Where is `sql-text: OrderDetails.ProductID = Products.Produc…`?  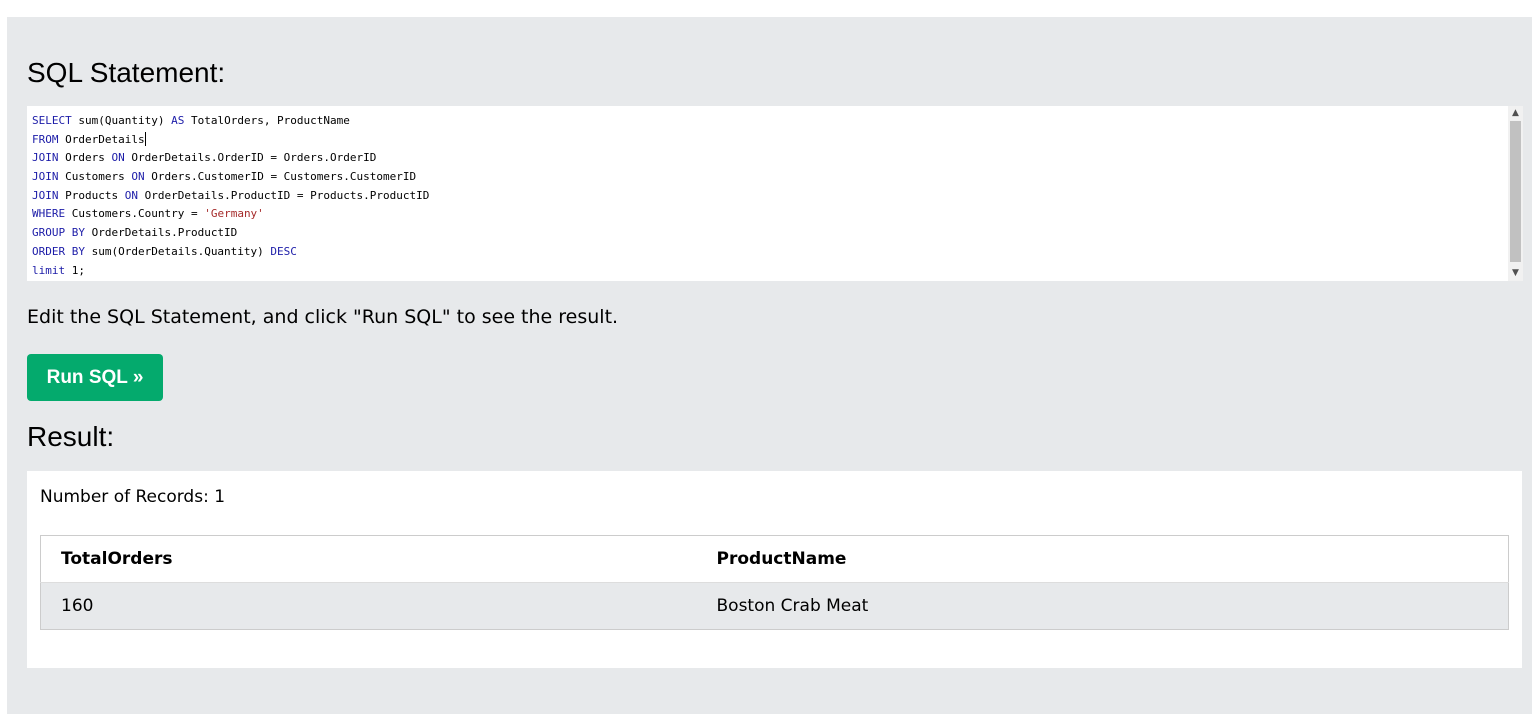 sql-text: OrderDetails.ProductID = Products.Produc… is located at coordinates (283, 195).